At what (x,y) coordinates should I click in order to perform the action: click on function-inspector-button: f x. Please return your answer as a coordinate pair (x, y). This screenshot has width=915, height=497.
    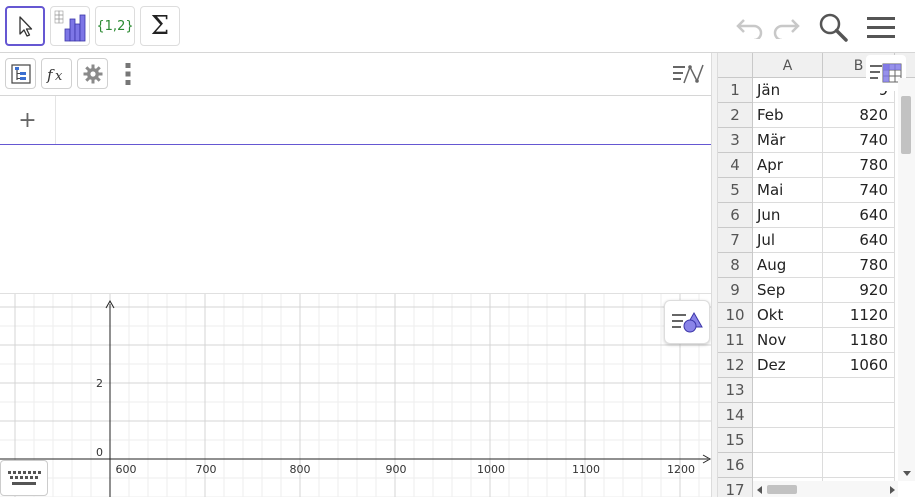
    Looking at the image, I should click on (56, 73).